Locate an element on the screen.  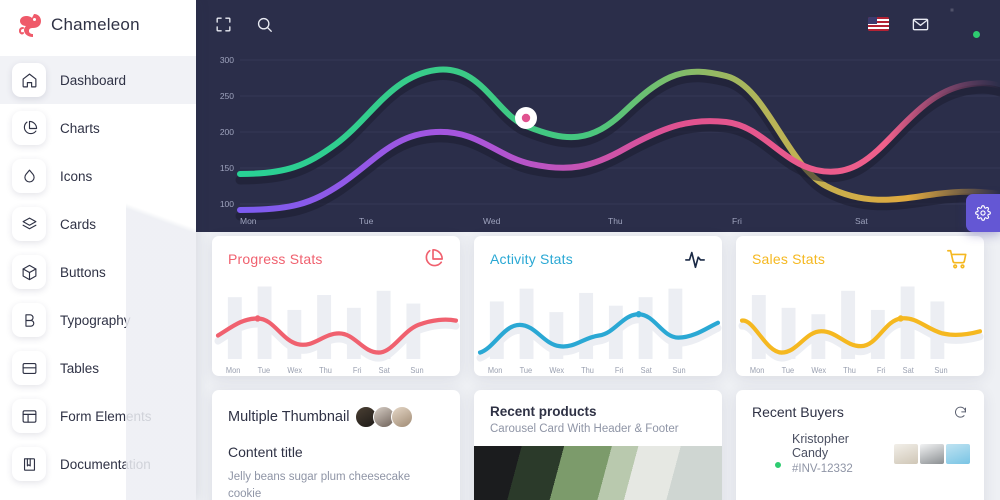
card-title: Progress Stats is located at coordinates (275, 259).